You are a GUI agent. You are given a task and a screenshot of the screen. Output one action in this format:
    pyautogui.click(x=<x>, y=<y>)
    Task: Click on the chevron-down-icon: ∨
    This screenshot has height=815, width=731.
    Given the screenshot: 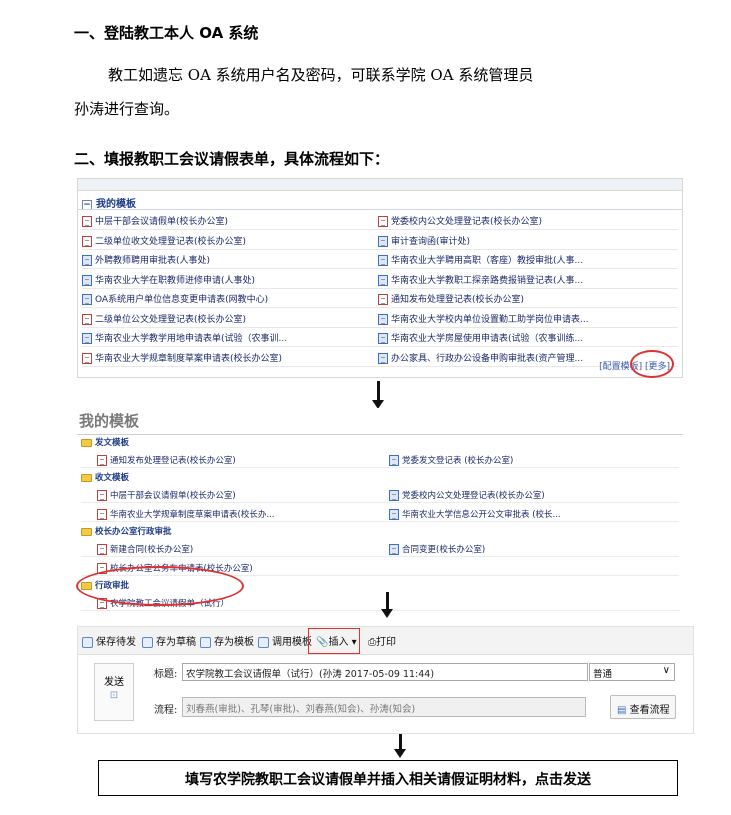 What is the action you would take?
    pyautogui.click(x=666, y=670)
    